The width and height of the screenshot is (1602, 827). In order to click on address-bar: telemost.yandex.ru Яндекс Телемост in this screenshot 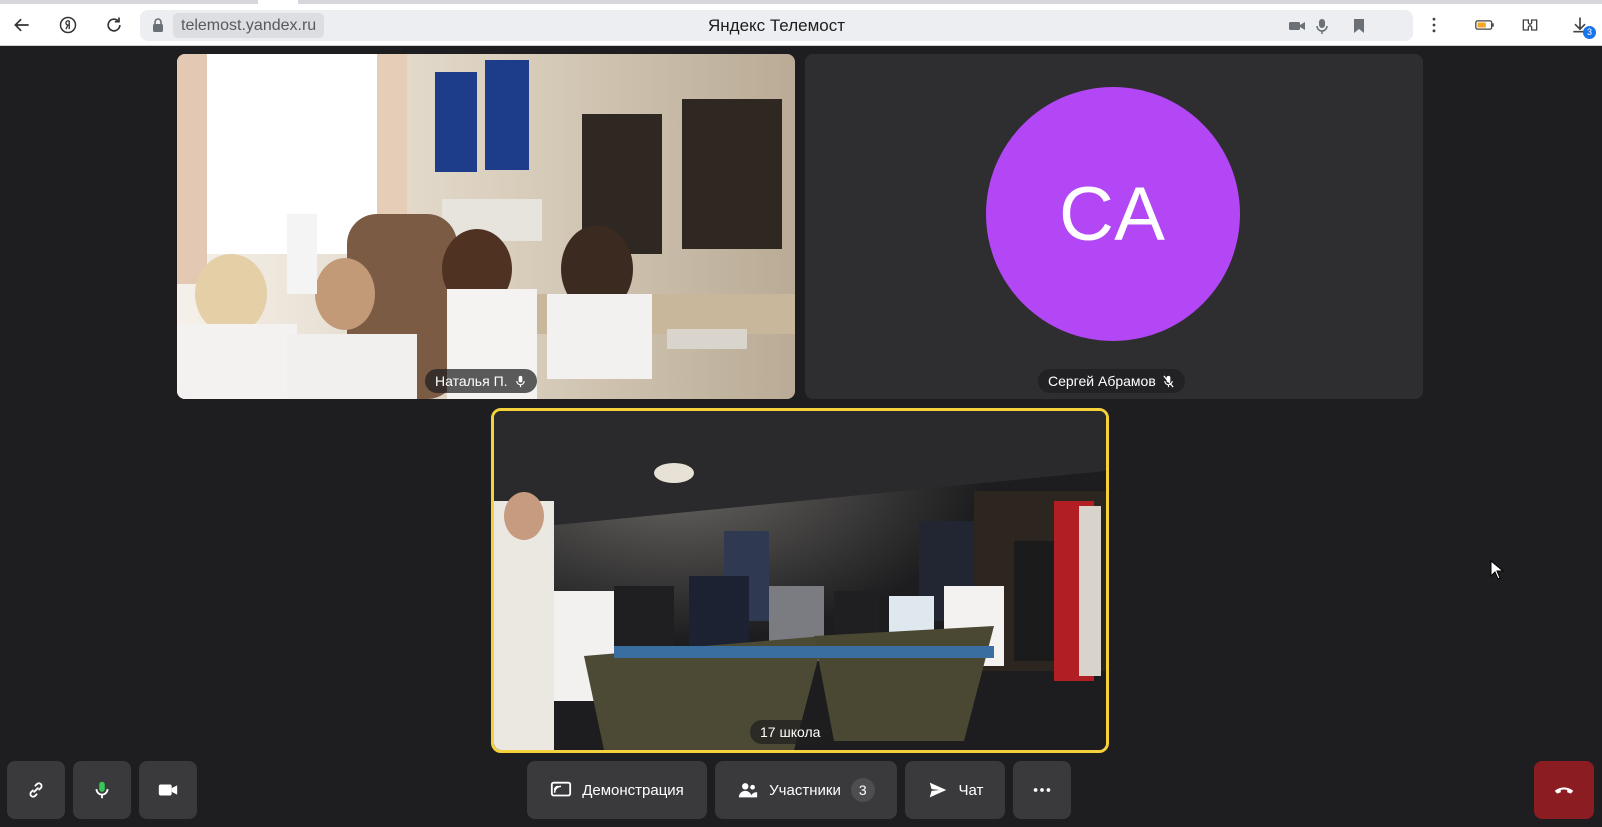, I will do `click(776, 25)`.